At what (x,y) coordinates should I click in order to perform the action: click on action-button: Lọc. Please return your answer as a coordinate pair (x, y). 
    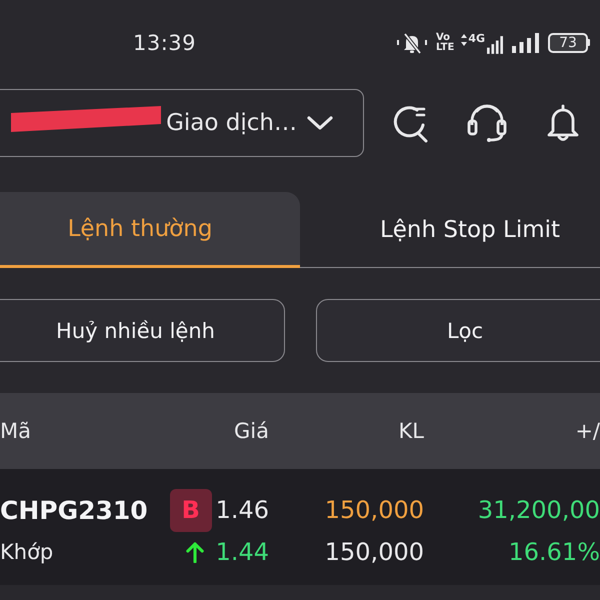
    Looking at the image, I should click on (458, 330).